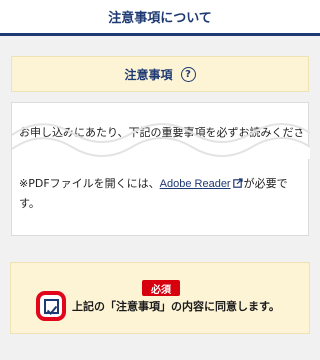  Describe the element at coordinates (89, 183) in the screenshot. I see `pdf-note-prefix: ※PDFファイルを開くには、` at that location.